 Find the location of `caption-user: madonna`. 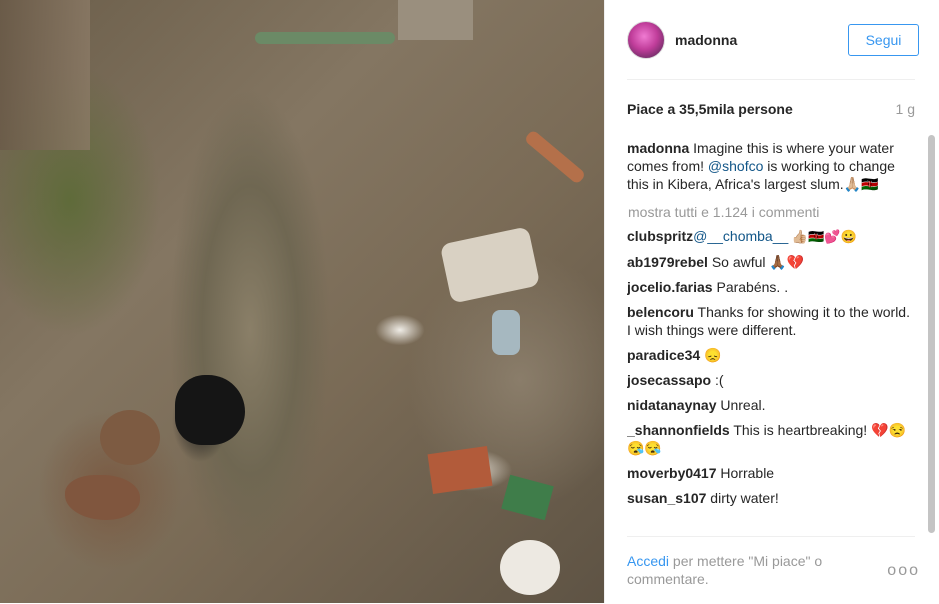

caption-user: madonna is located at coordinates (658, 148).